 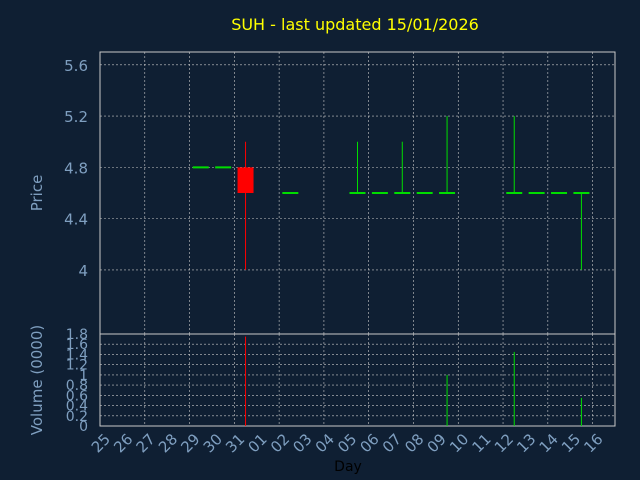 I want to click on price-y-tick-label: 5.2, so click(x=76, y=117).